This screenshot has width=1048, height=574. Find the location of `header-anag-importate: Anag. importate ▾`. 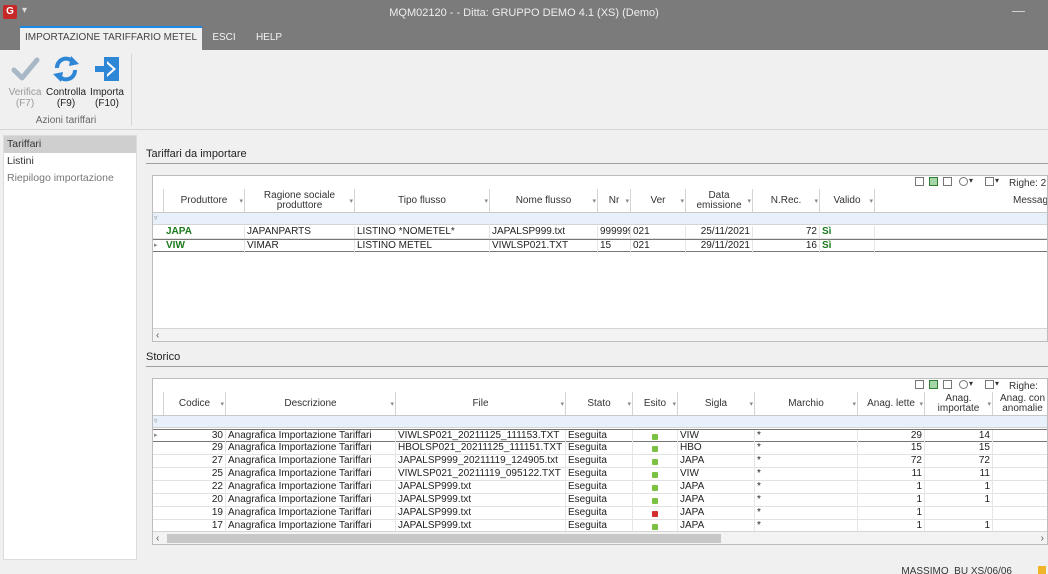

header-anag-importate: Anag. importate ▾ is located at coordinates (959, 403).